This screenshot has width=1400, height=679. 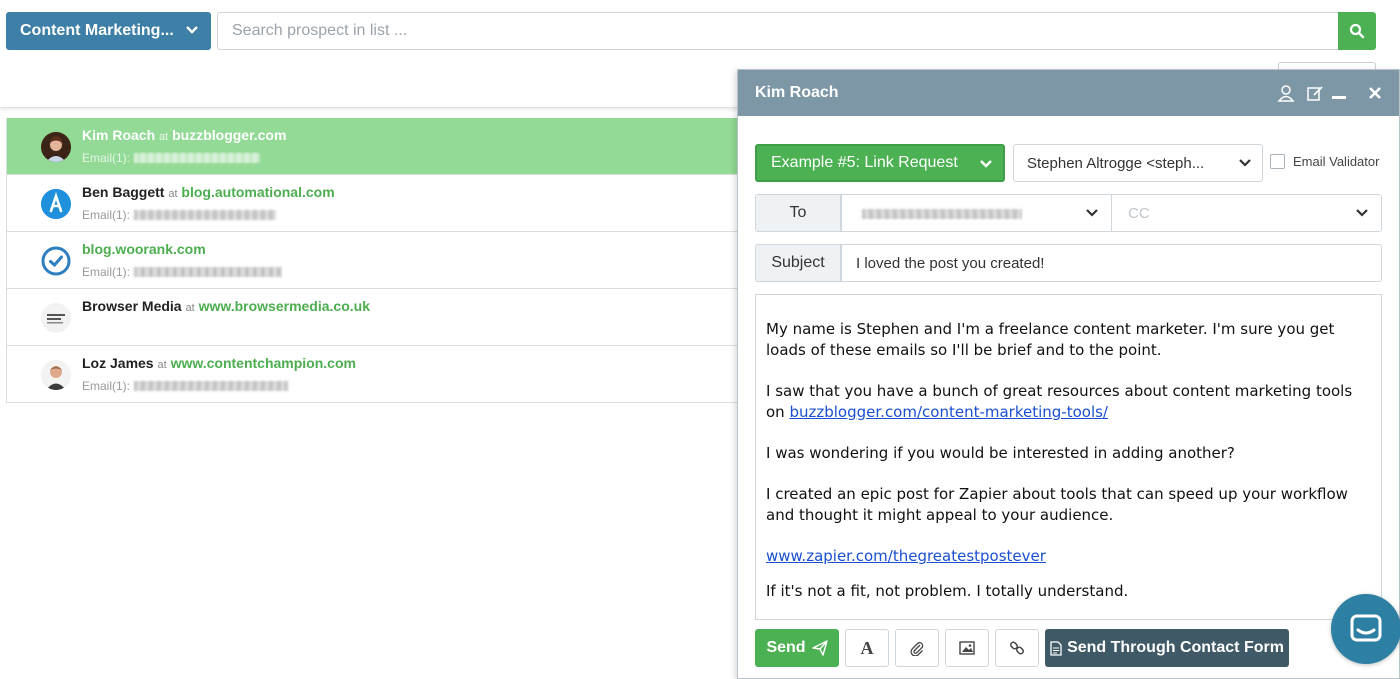 What do you see at coordinates (948, 412) in the screenshot?
I see `body-link: buzzblogger.com/content-marketing-tools/` at bounding box center [948, 412].